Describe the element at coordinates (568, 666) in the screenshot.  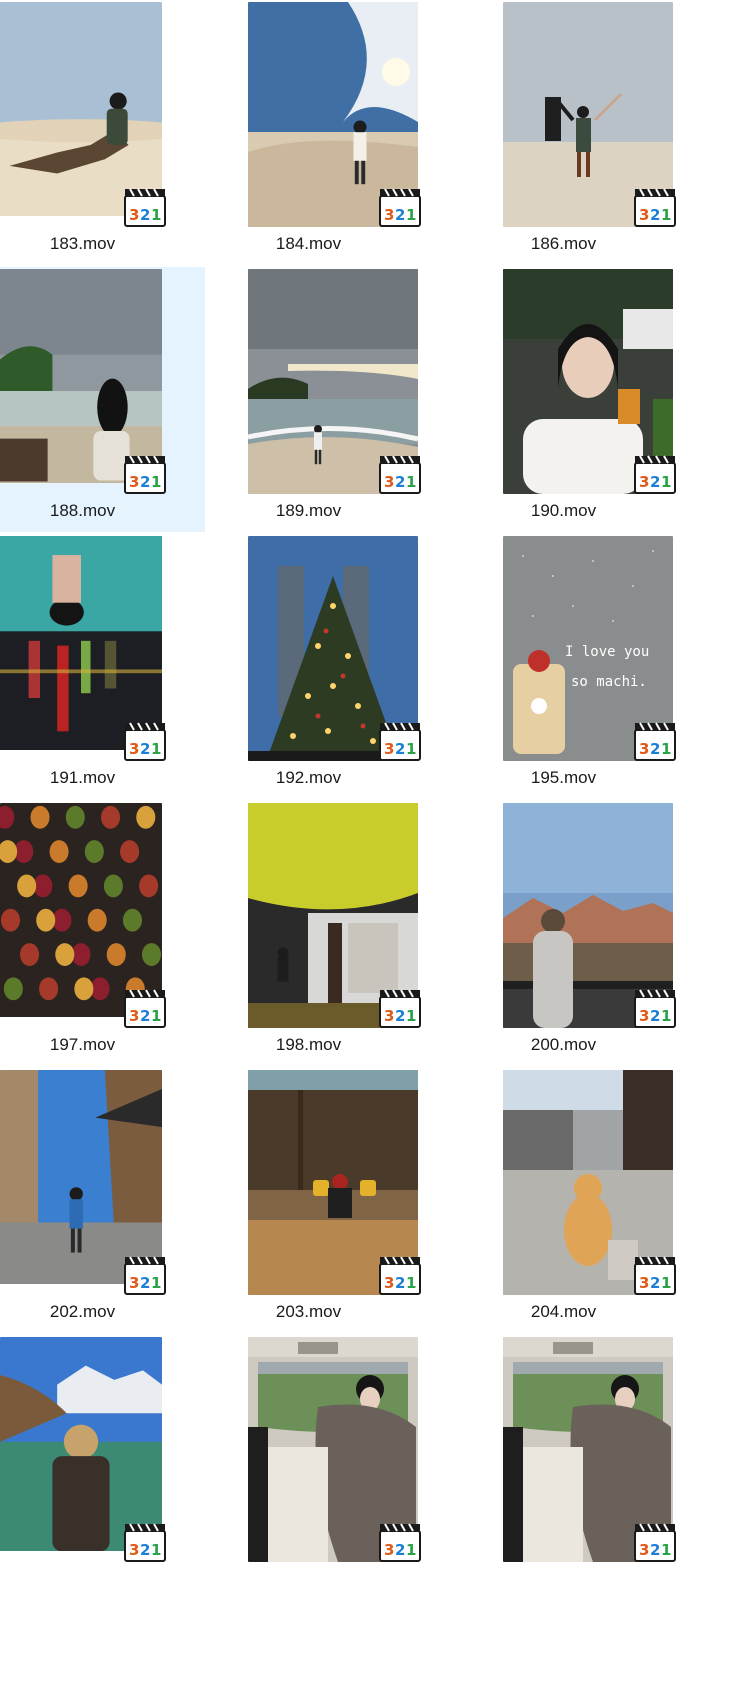
I see `file-item: I love you so machi. 3 2 1 195.mov` at that location.